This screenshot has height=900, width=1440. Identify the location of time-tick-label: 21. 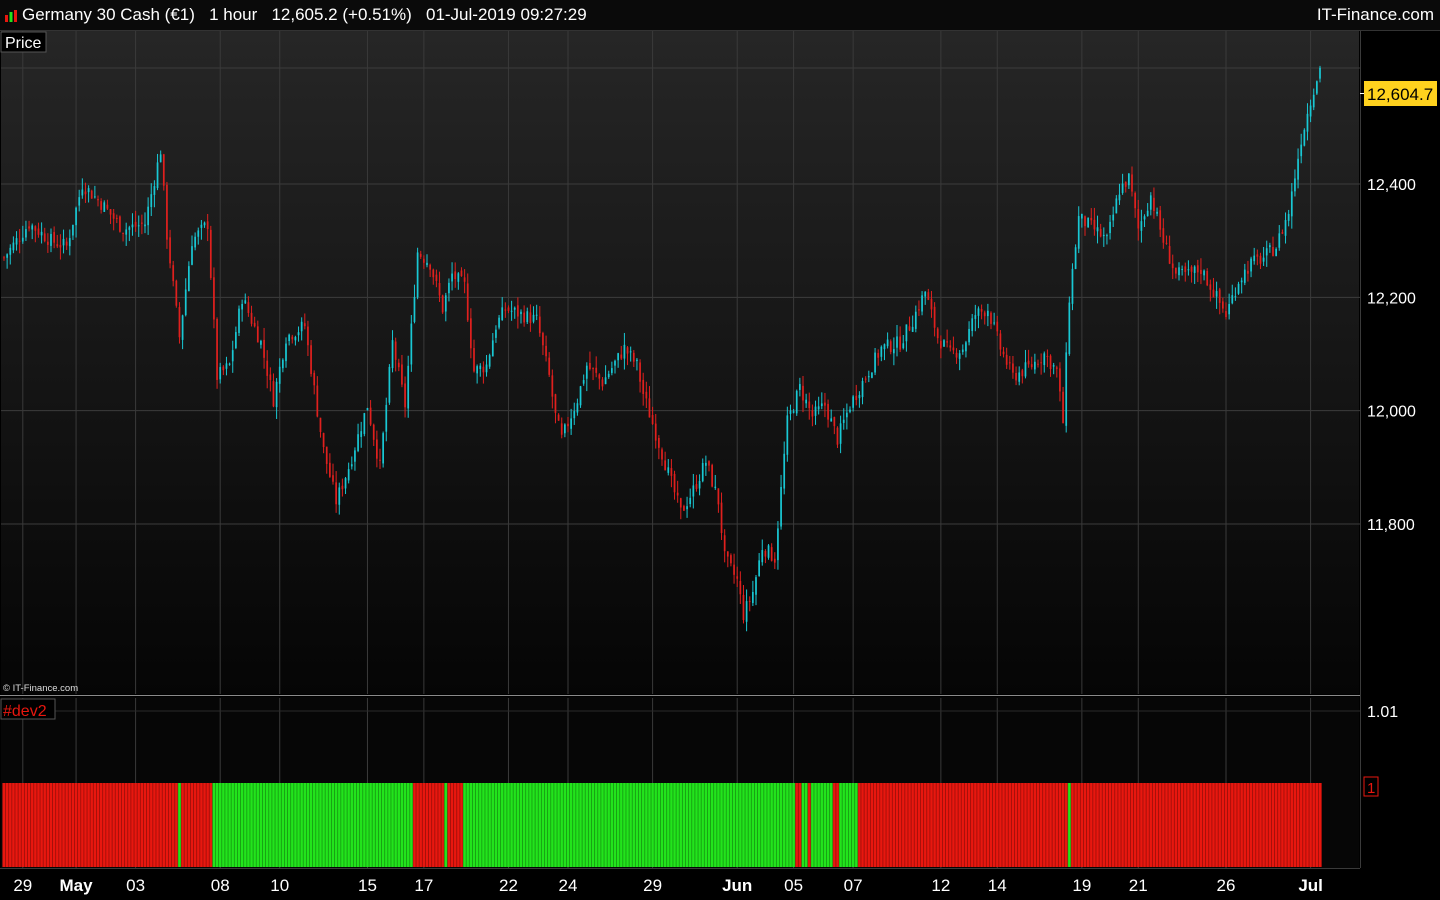
(1138, 885).